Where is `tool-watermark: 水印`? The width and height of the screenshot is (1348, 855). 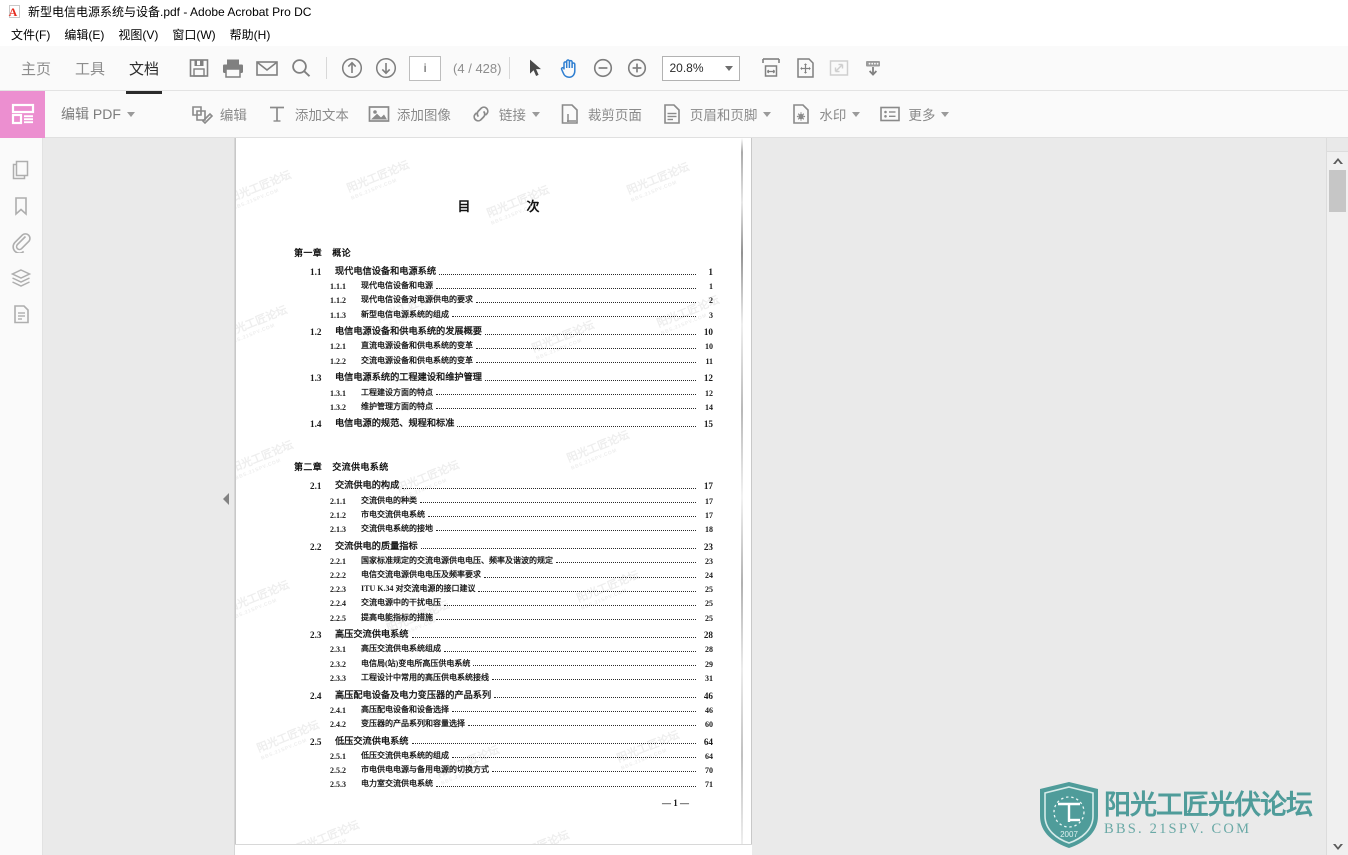 tool-watermark: 水印 is located at coordinates (825, 114).